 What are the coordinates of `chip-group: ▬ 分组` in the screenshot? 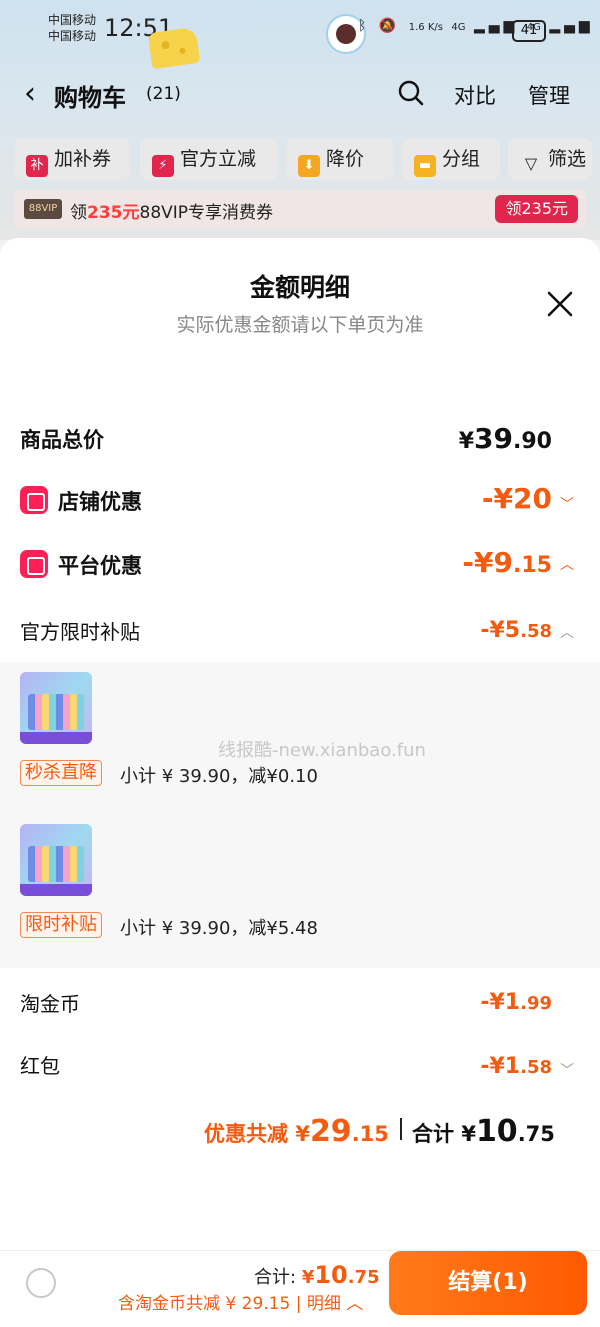 It's located at (451, 159).